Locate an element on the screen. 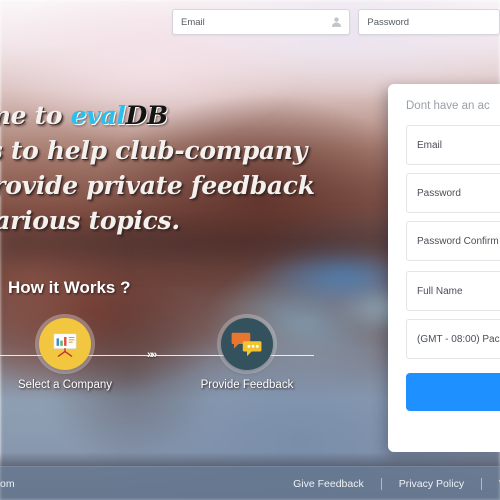  step-2-circle is located at coordinates (247, 344).